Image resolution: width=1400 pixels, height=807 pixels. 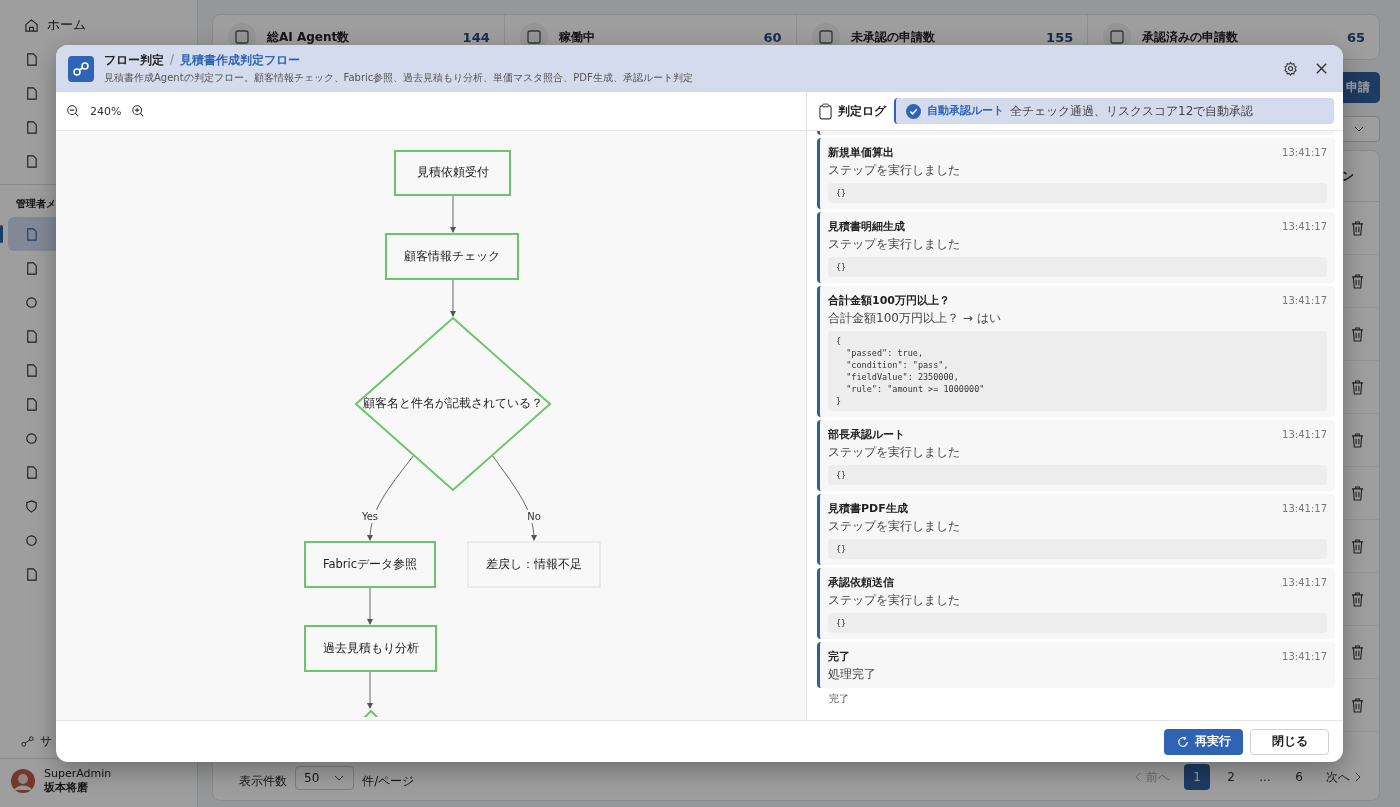 I want to click on stat-label: 未承認の申請数, so click(x=893, y=37).